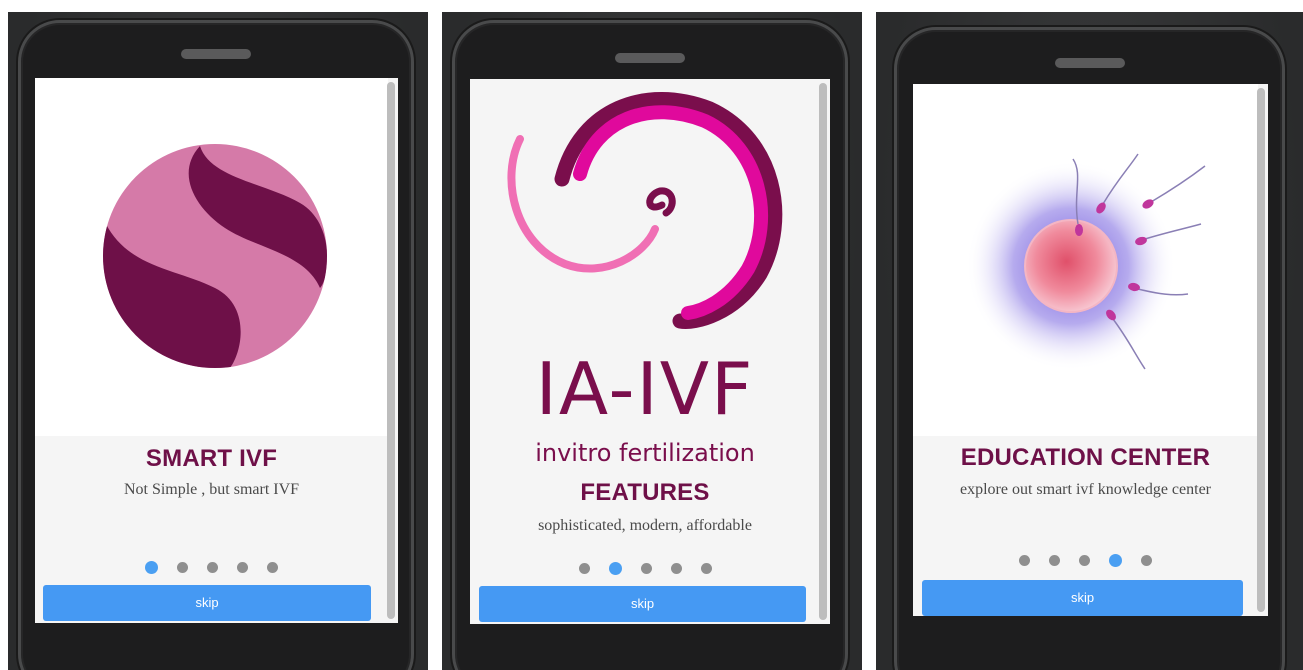  What do you see at coordinates (645, 210) in the screenshot?
I see `ia-ivf-logo-icon` at bounding box center [645, 210].